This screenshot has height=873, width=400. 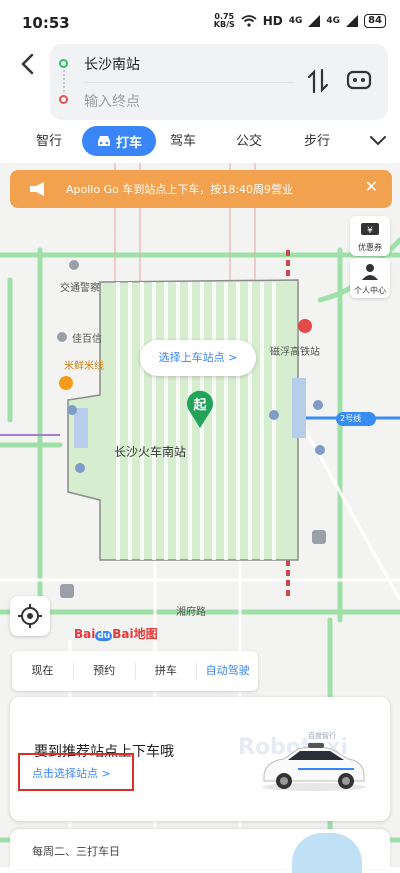 What do you see at coordinates (317, 139) in the screenshot?
I see `tab-walk: 步行` at bounding box center [317, 139].